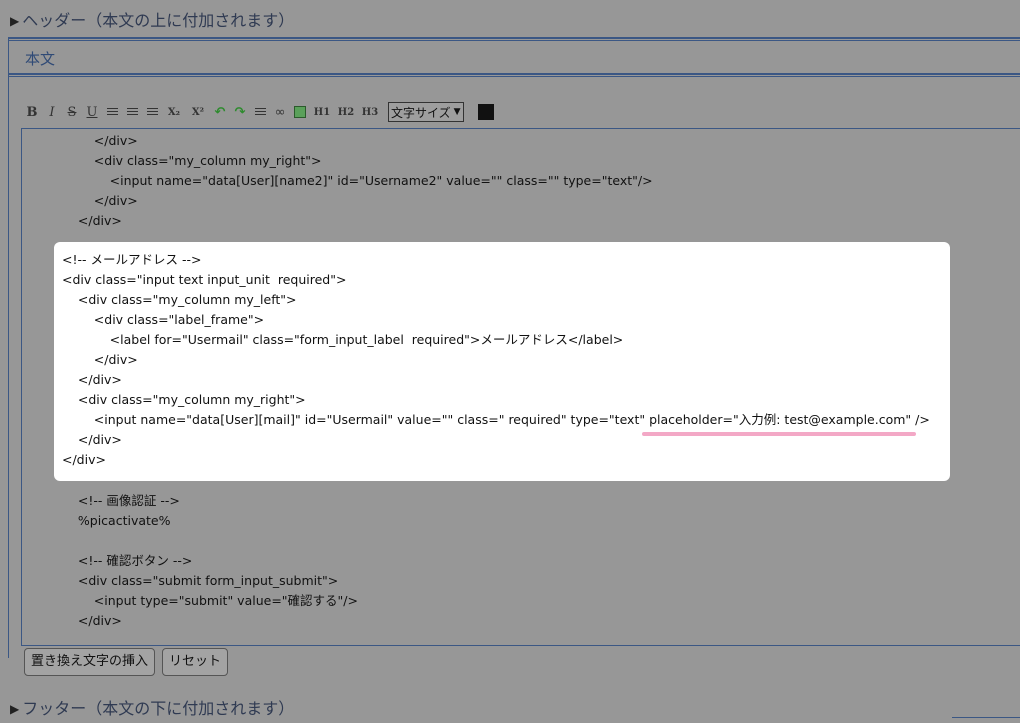 This screenshot has height=723, width=1020. I want to click on header-section-toggle: ▶ ヘッダー（本文の上に付加されます）, so click(152, 21).